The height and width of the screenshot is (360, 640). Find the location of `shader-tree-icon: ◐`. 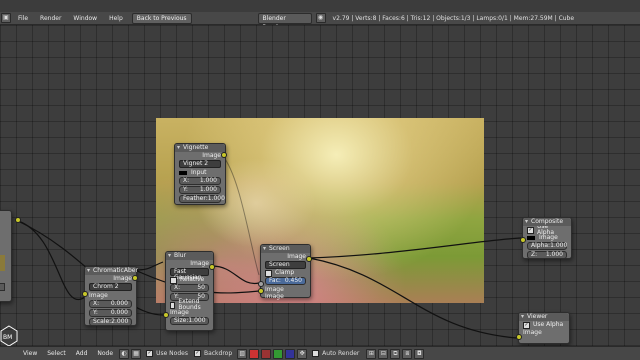

shader-tree-icon: ◐ is located at coordinates (124, 353).